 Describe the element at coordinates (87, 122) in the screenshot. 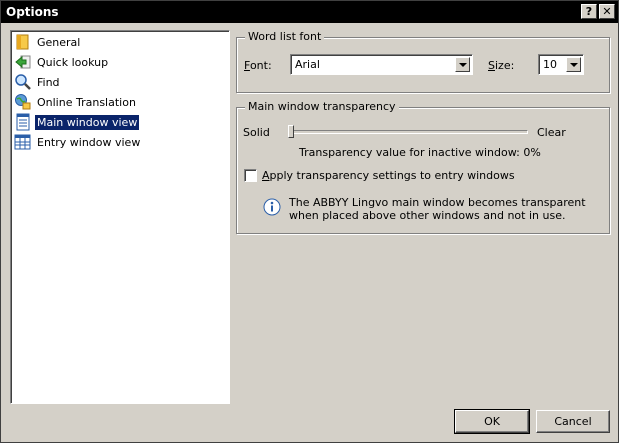

I see `tree-item-label: Main window view` at that location.